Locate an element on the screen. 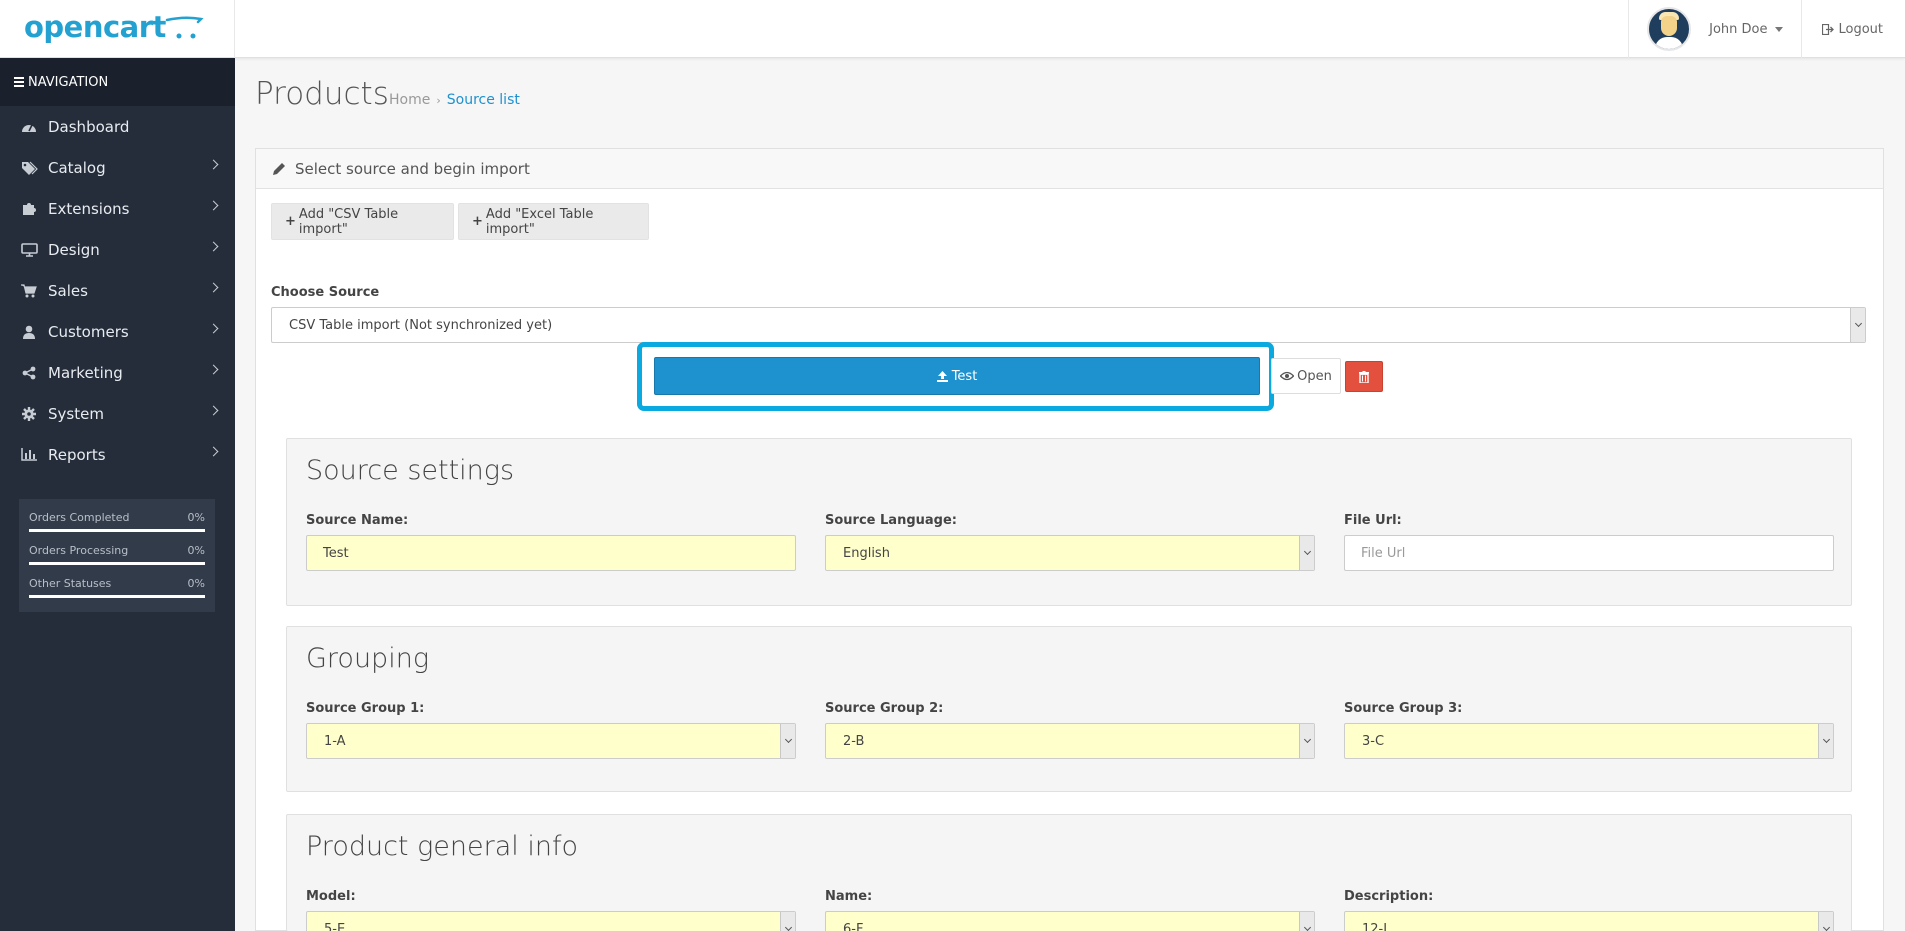  stat-progress-bar is located at coordinates (117, 596).